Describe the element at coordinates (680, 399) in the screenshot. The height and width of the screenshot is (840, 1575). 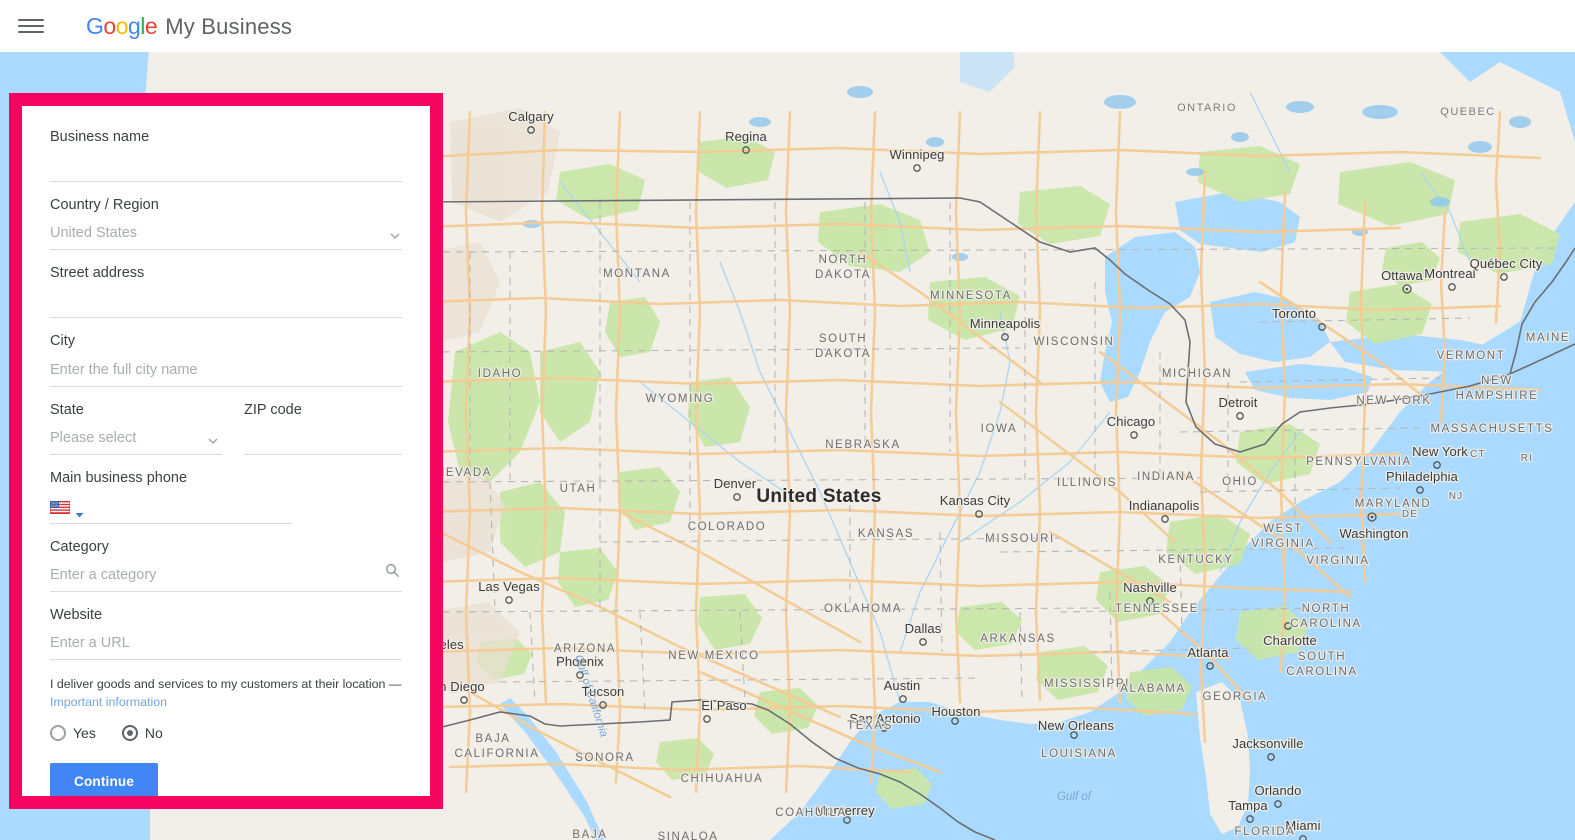
I see `svg-text: WYOMING` at that location.